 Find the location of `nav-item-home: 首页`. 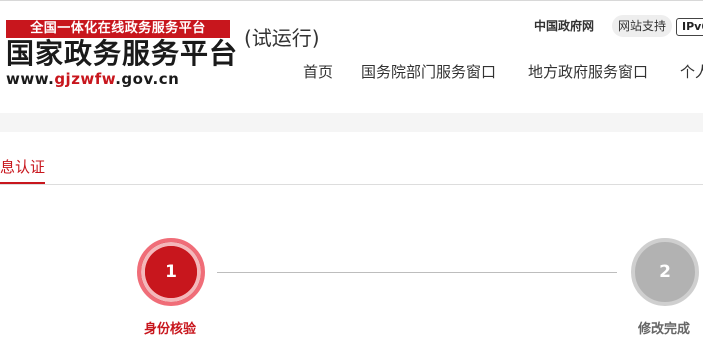

nav-item-home: 首页 is located at coordinates (318, 72).